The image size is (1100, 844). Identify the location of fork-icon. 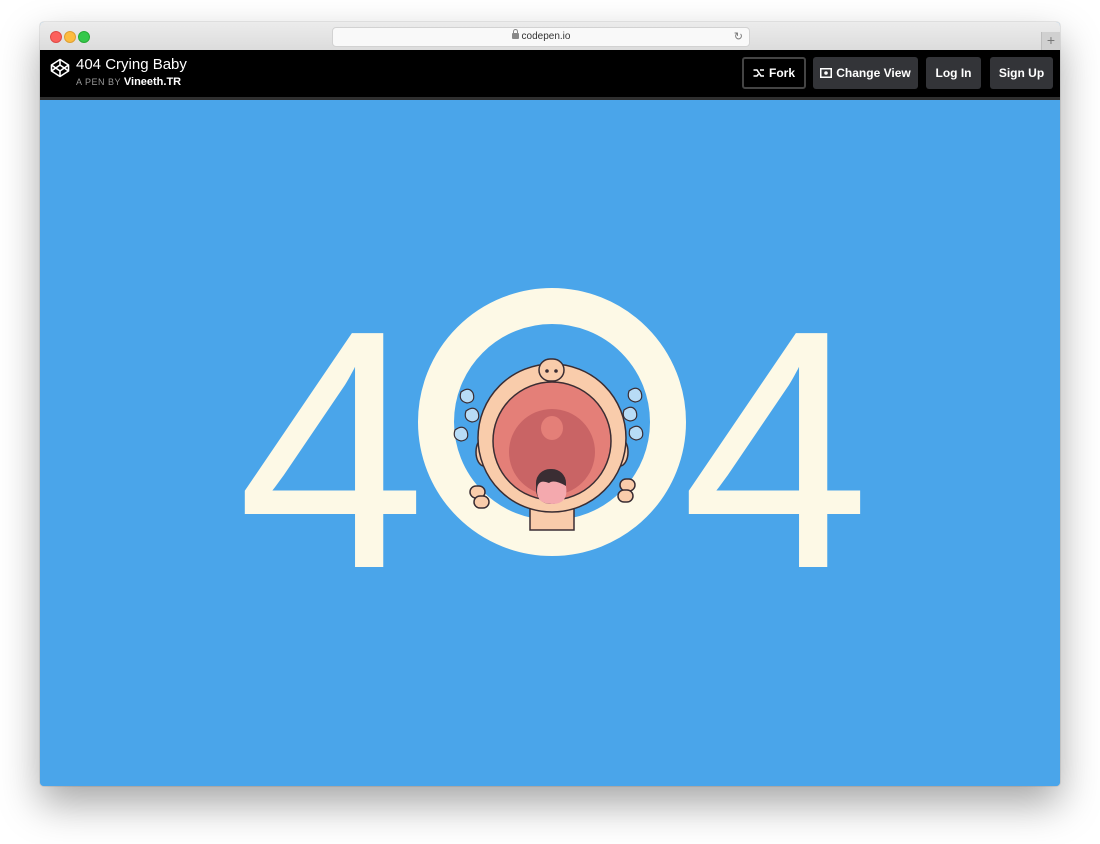
(758, 73).